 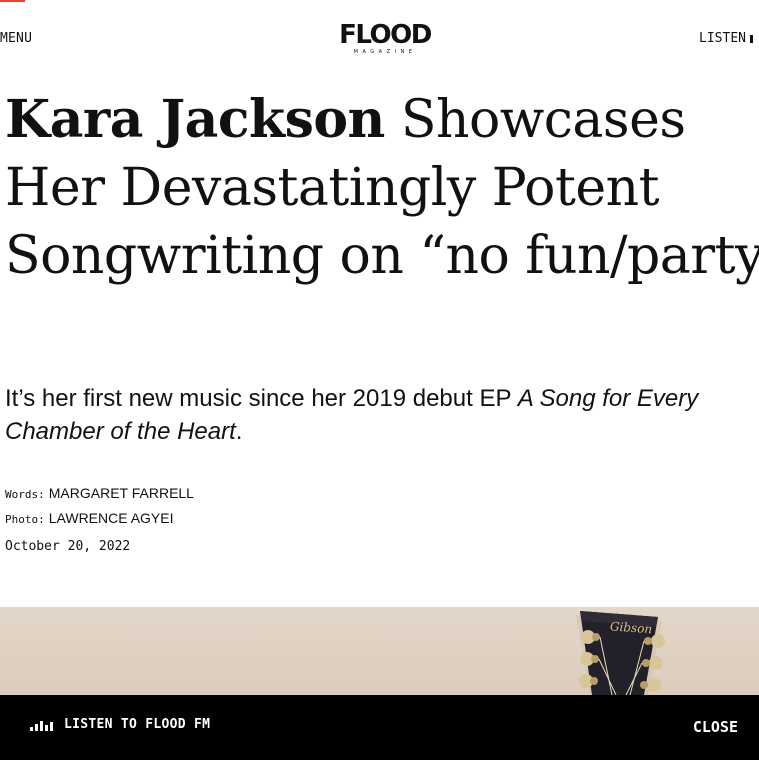 I want to click on credit-words: Words: Margaret Farrell, so click(x=99, y=495).